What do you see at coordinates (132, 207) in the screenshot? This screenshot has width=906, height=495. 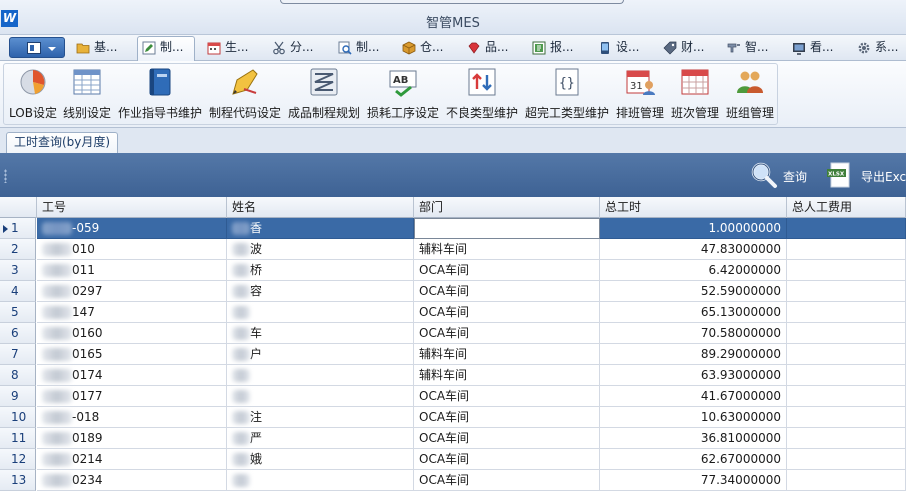 I see `column-header-id: 工号` at bounding box center [132, 207].